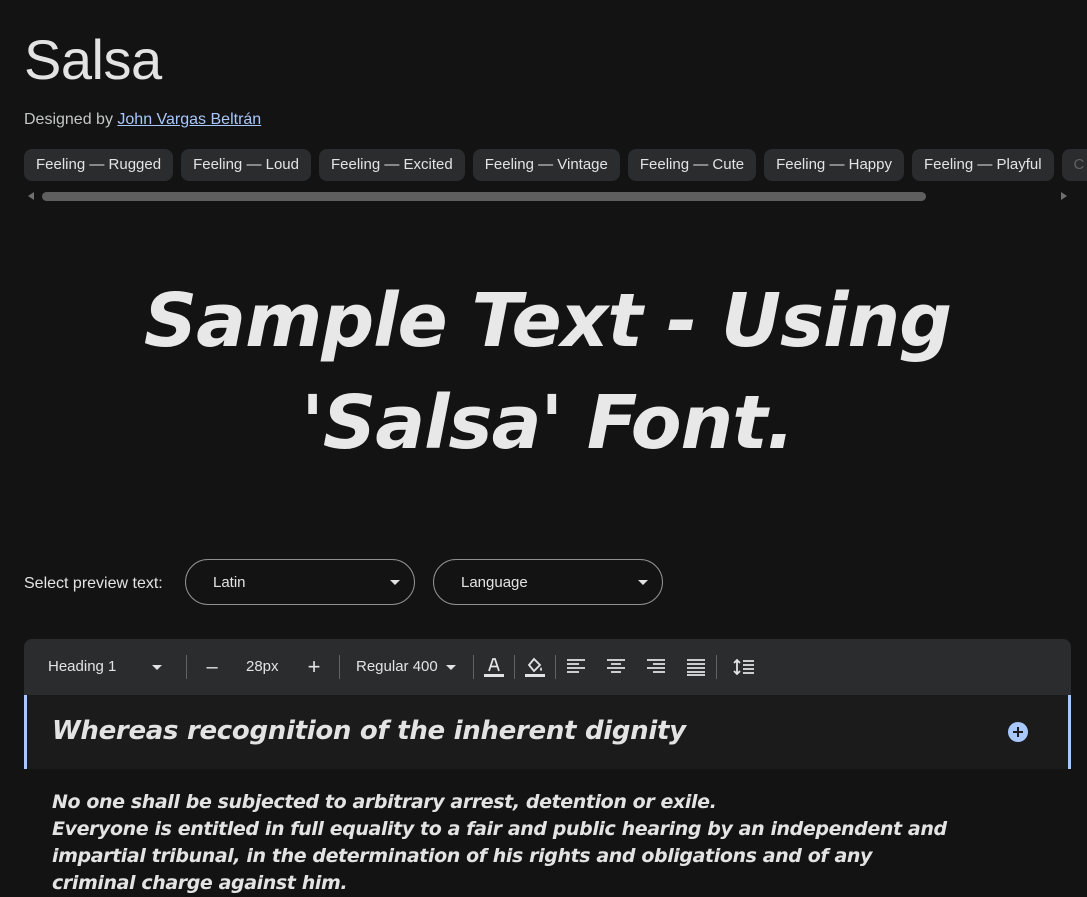  What do you see at coordinates (546, 165) in the screenshot?
I see `tag-chip: Feeling — Vintage` at bounding box center [546, 165].